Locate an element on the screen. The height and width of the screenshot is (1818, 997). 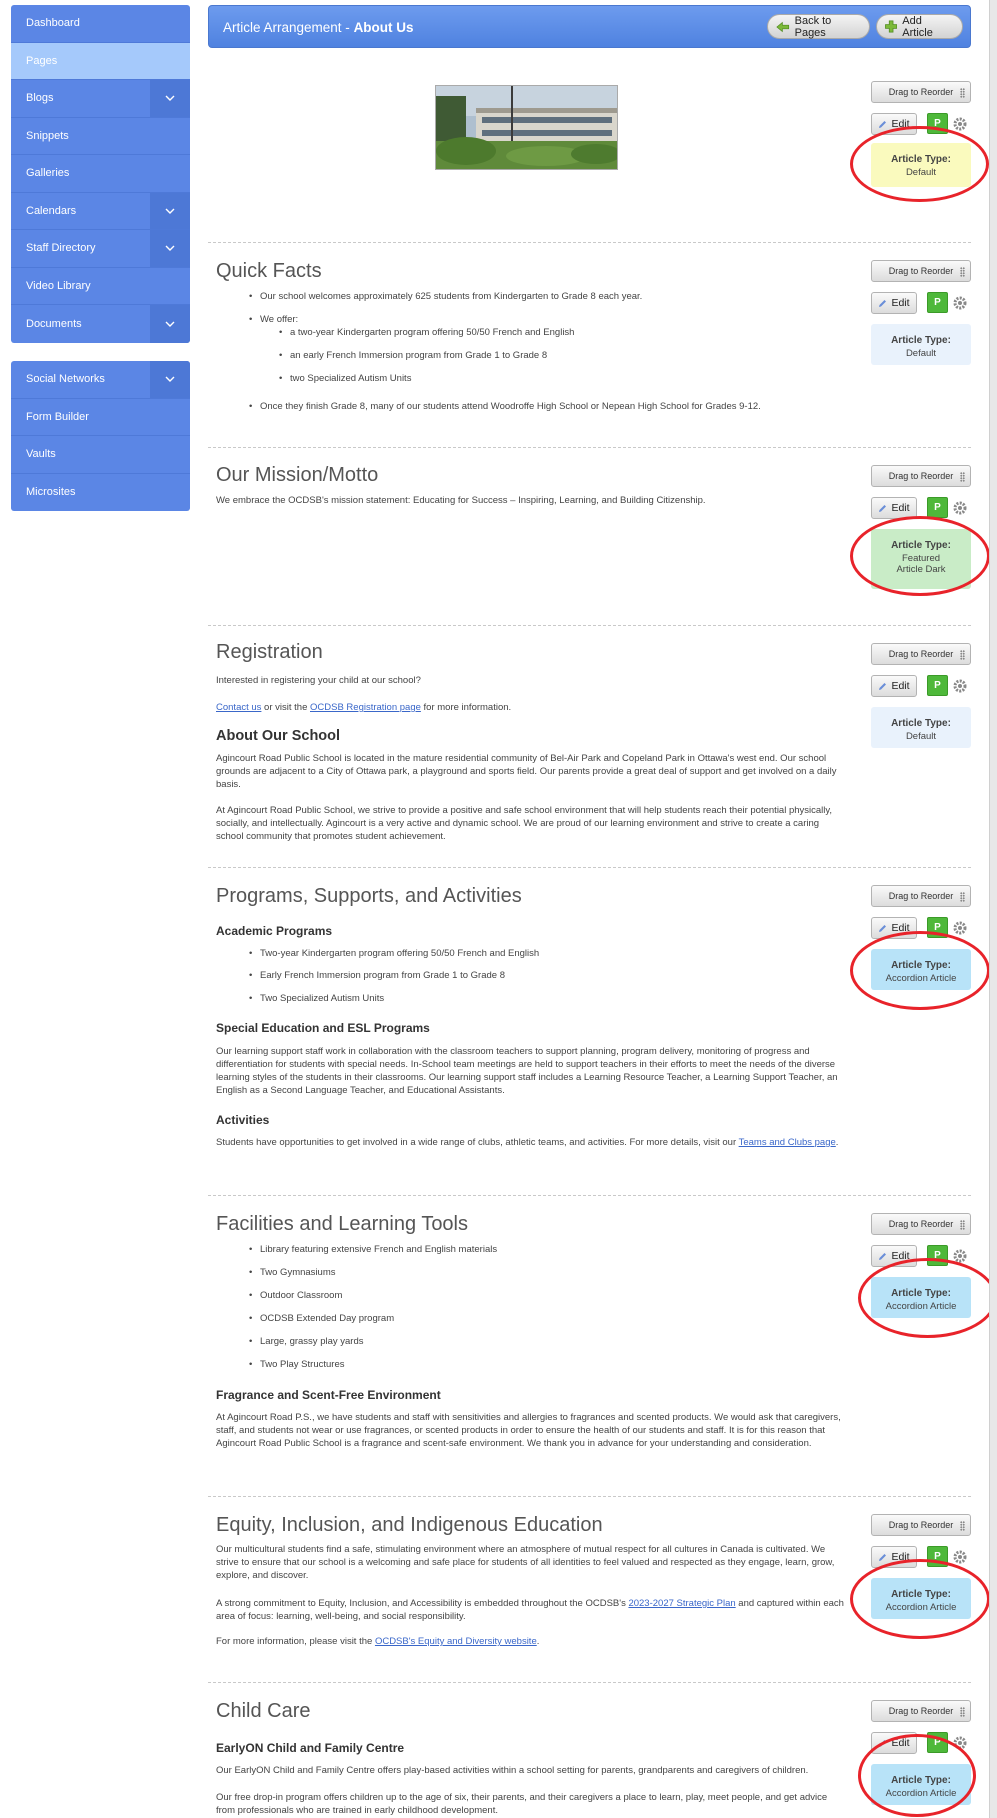
contact-us-link: Contact us is located at coordinates (238, 707).